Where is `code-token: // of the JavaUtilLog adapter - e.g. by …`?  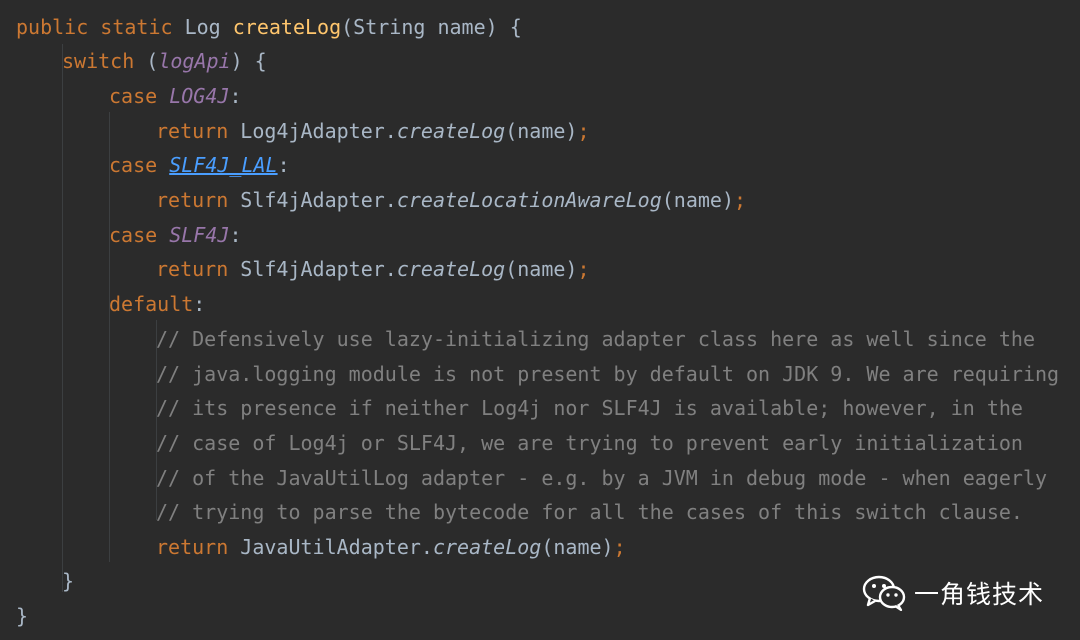 code-token: // of the JavaUtilLog adapter - e.g. by … is located at coordinates (602, 478).